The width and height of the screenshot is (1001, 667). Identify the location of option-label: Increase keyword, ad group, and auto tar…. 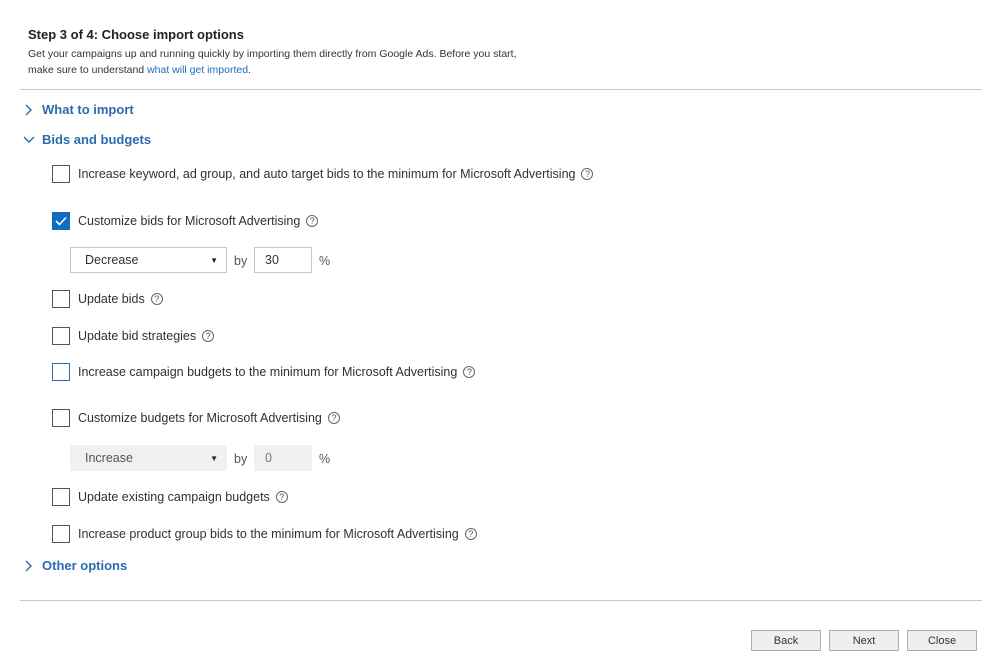
(327, 174).